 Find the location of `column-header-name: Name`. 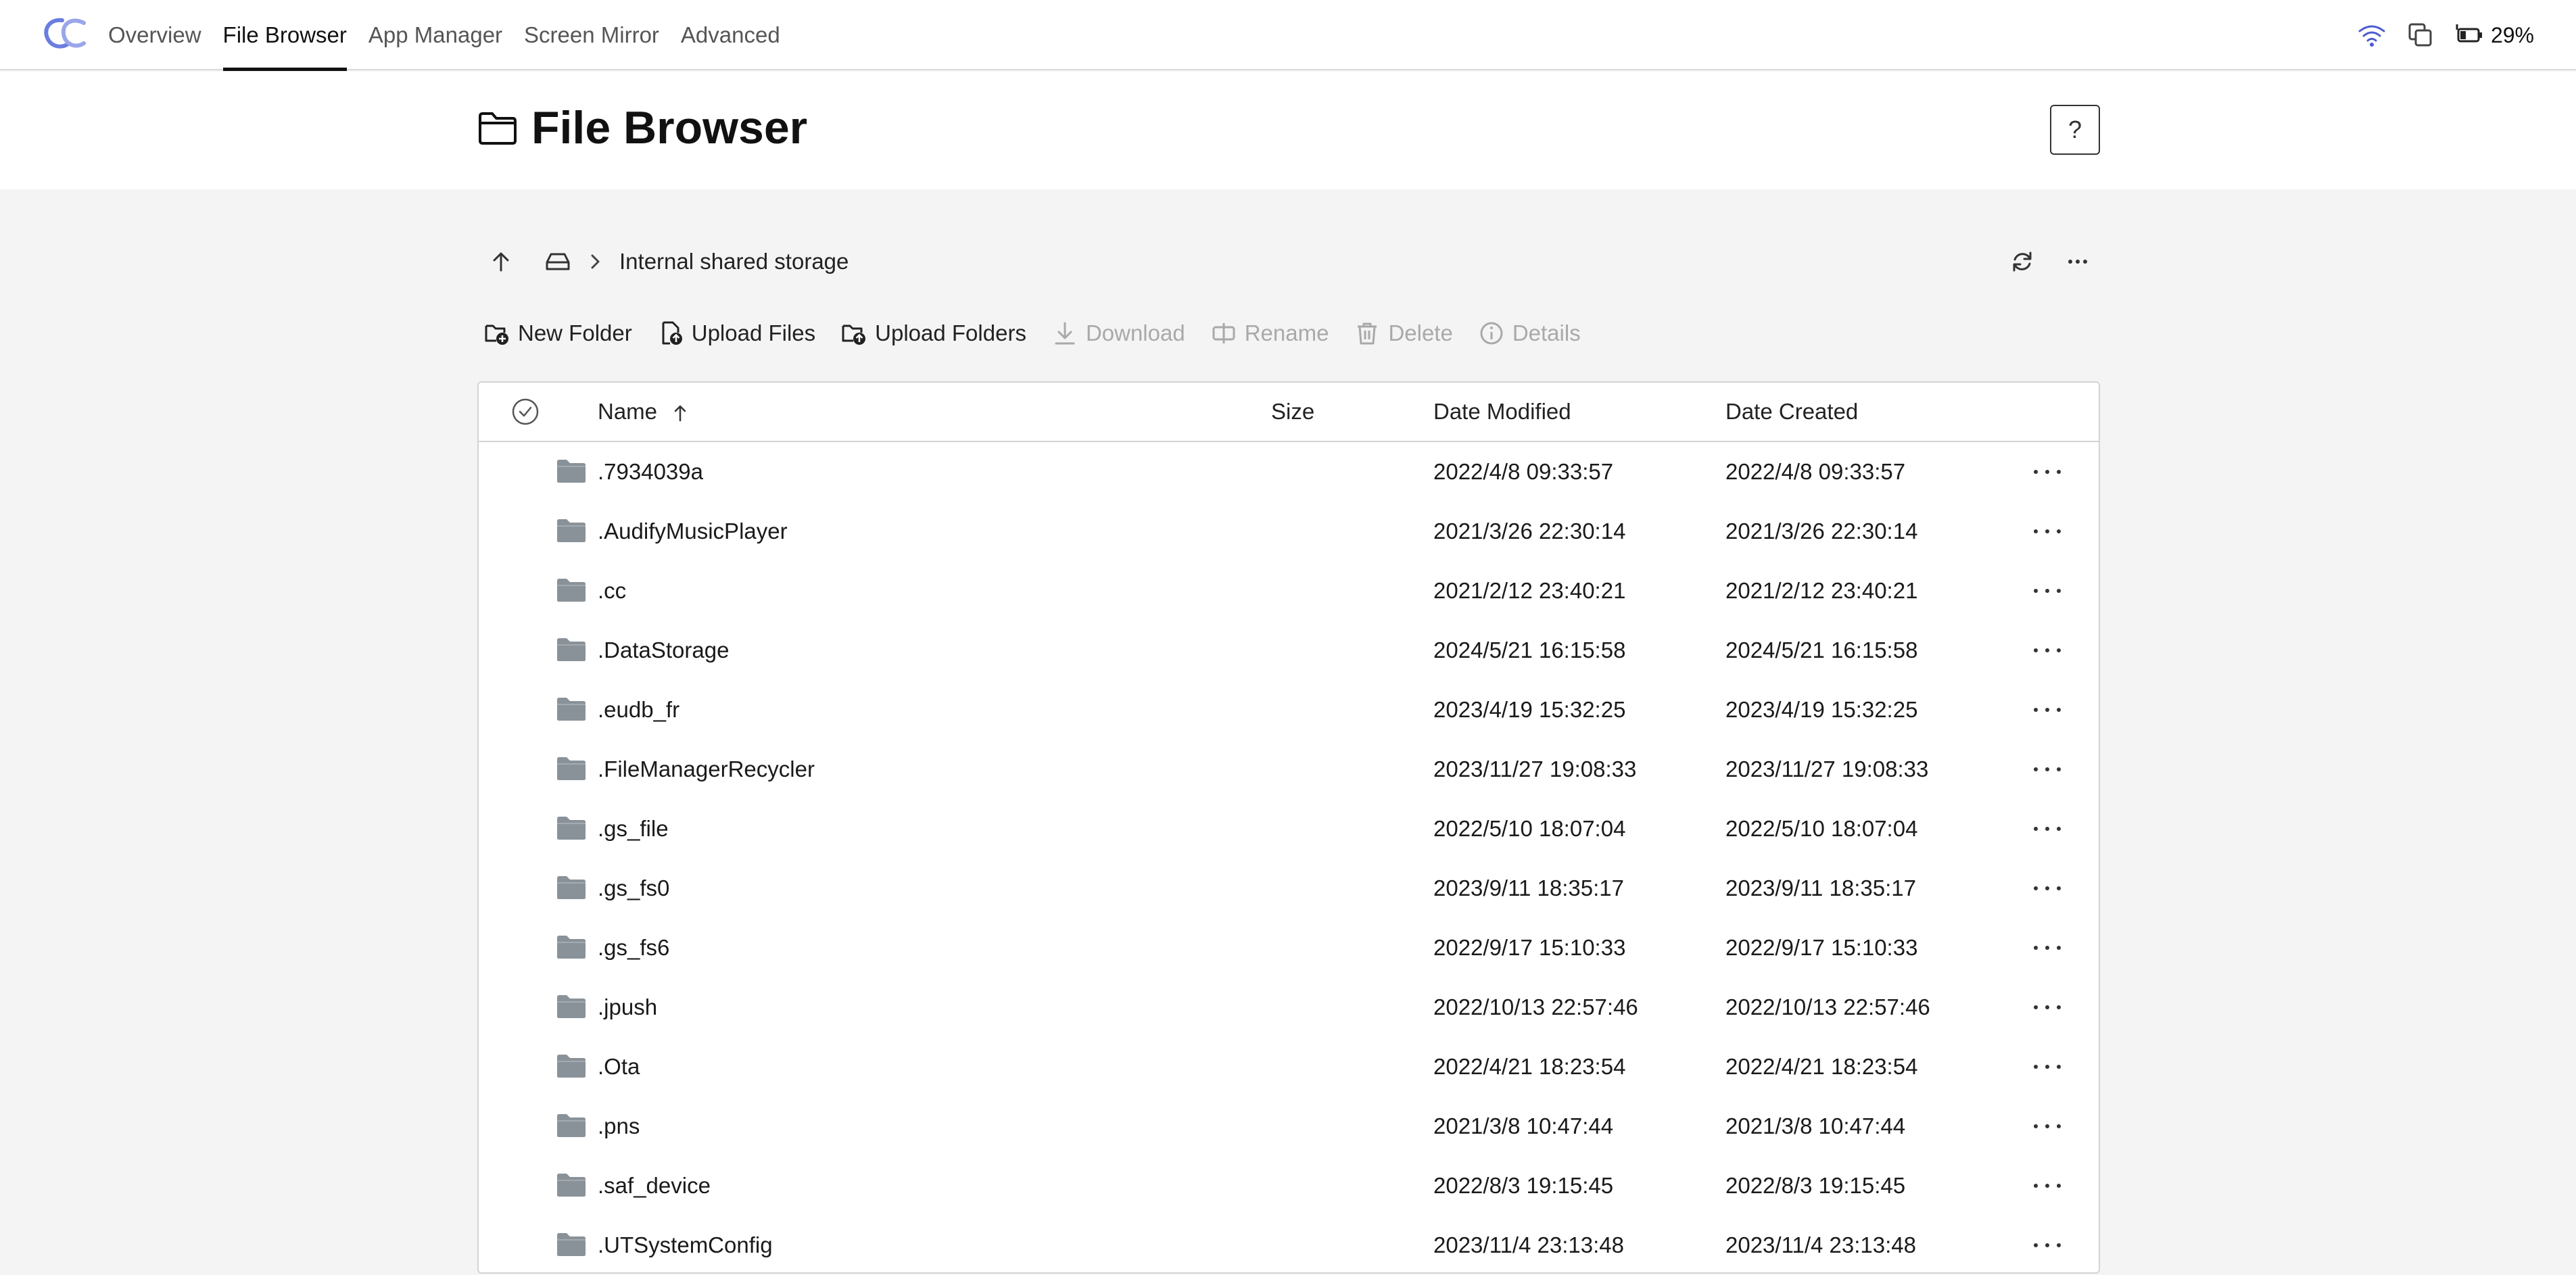

column-header-name: Name is located at coordinates (643, 412).